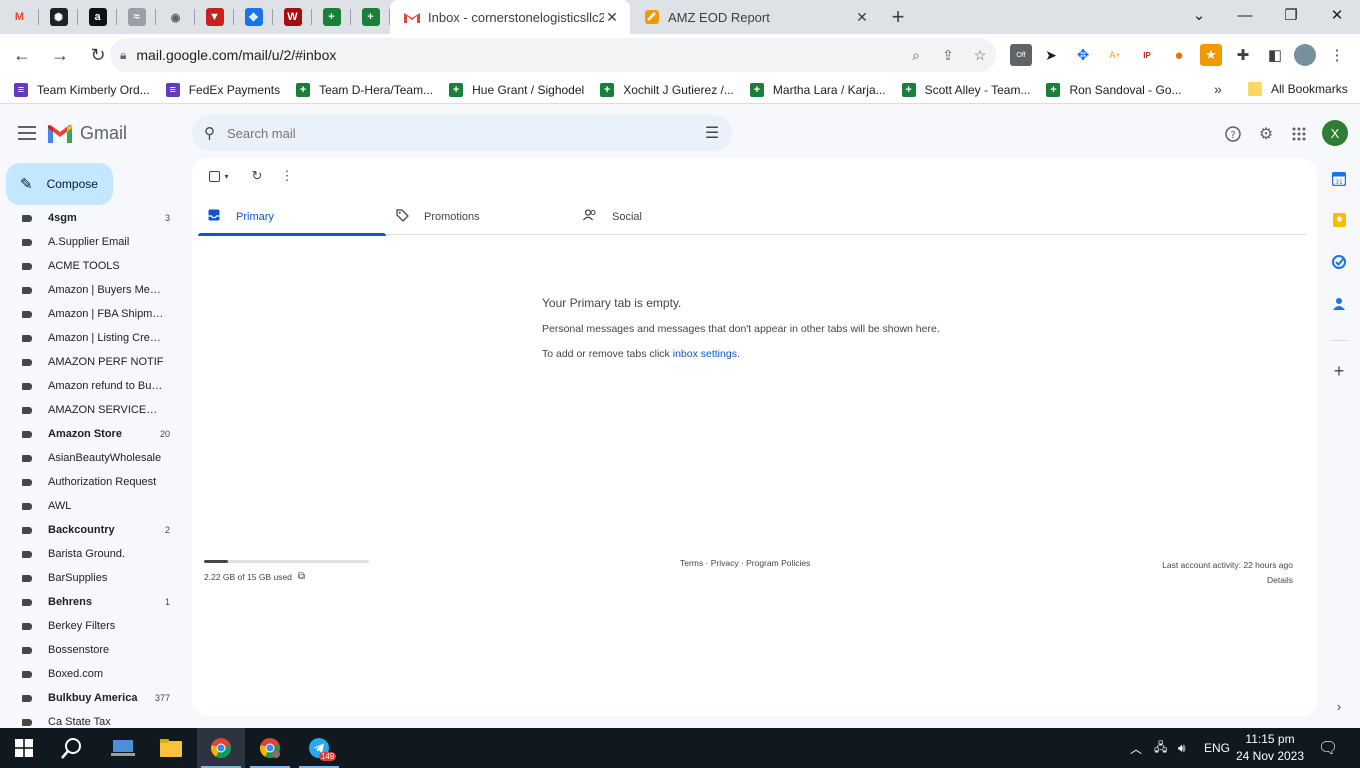 Image resolution: width=1360 pixels, height=768 pixels. Describe the element at coordinates (24, 748) in the screenshot. I see `windows-start-icon` at that location.